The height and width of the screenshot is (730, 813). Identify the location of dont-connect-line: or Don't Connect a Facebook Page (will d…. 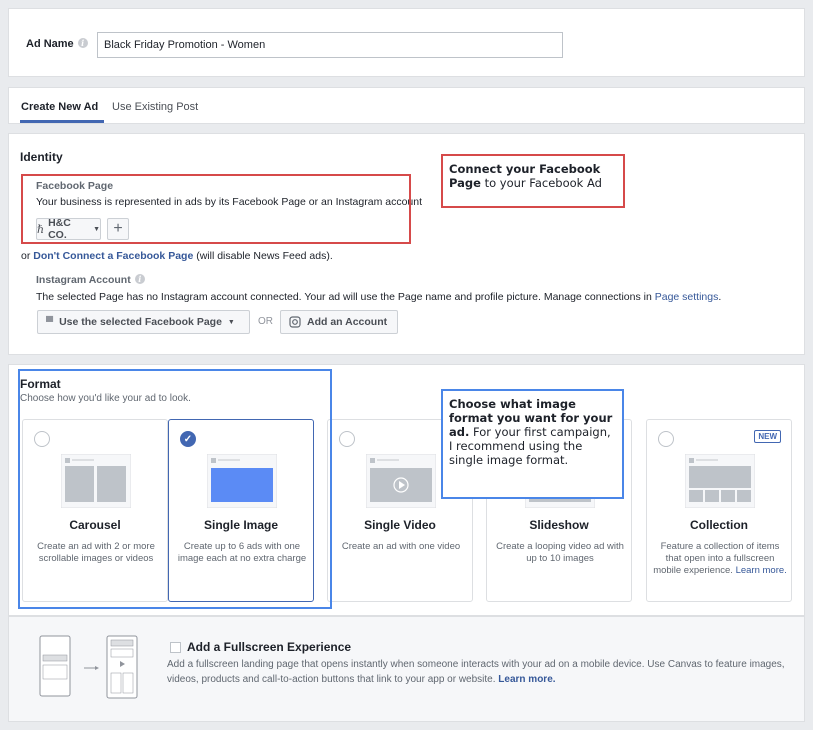
(177, 256).